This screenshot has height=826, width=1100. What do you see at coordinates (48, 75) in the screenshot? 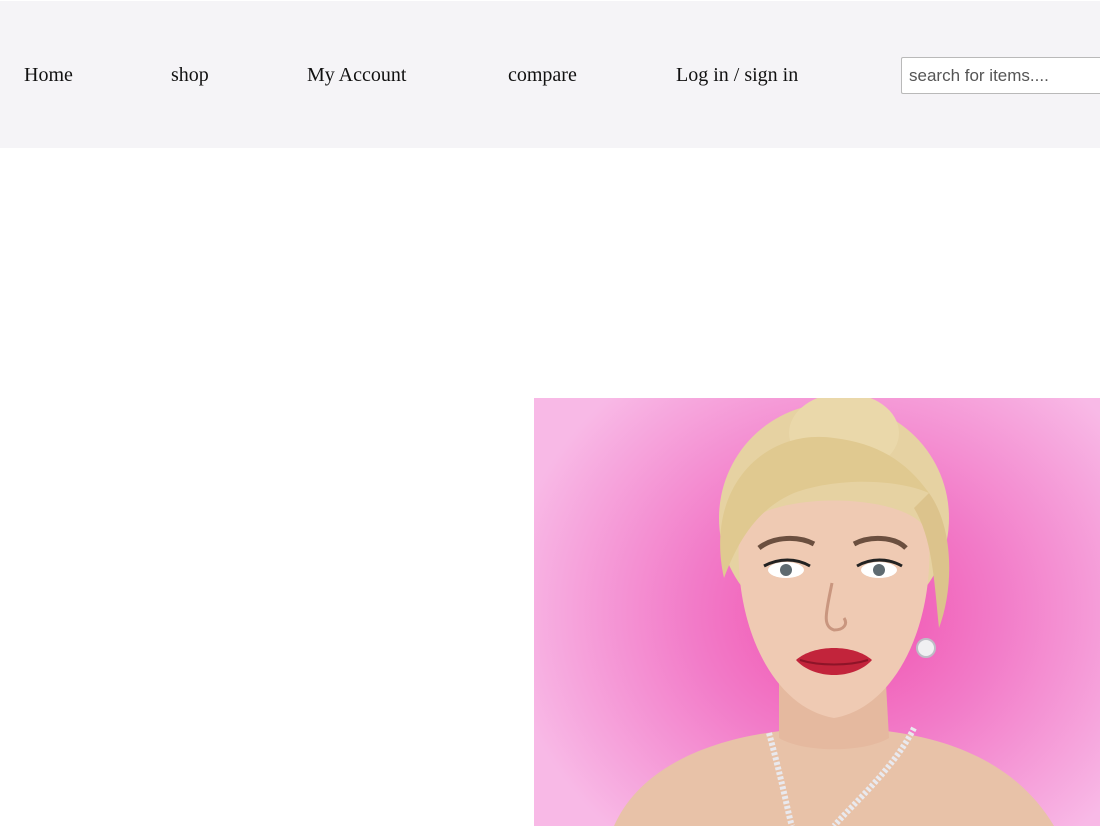
I see `nav-link-home: Home` at bounding box center [48, 75].